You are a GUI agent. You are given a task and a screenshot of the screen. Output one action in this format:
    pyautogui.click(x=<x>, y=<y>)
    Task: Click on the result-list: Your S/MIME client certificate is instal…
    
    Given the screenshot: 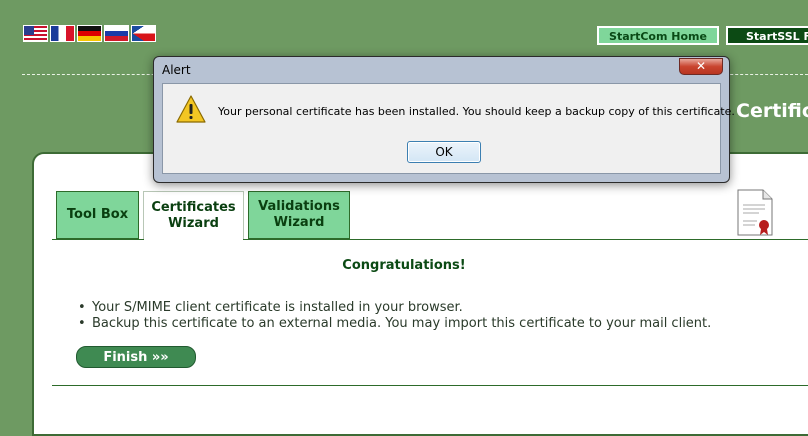 What is the action you would take?
    pyautogui.click(x=394, y=316)
    